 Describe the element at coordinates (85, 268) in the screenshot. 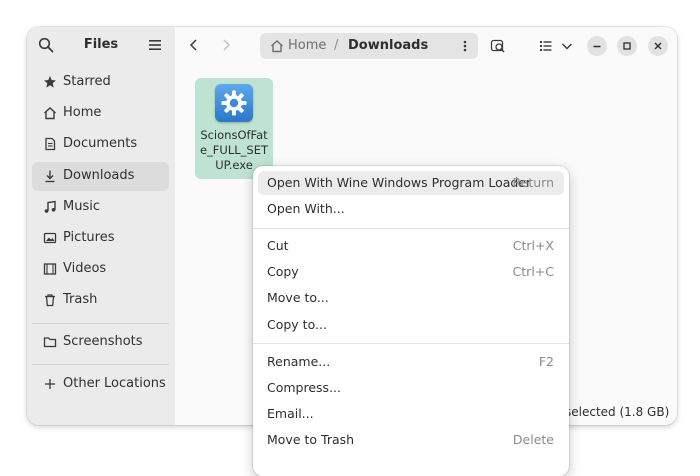

I see `sidebar-item-label: Videos` at that location.